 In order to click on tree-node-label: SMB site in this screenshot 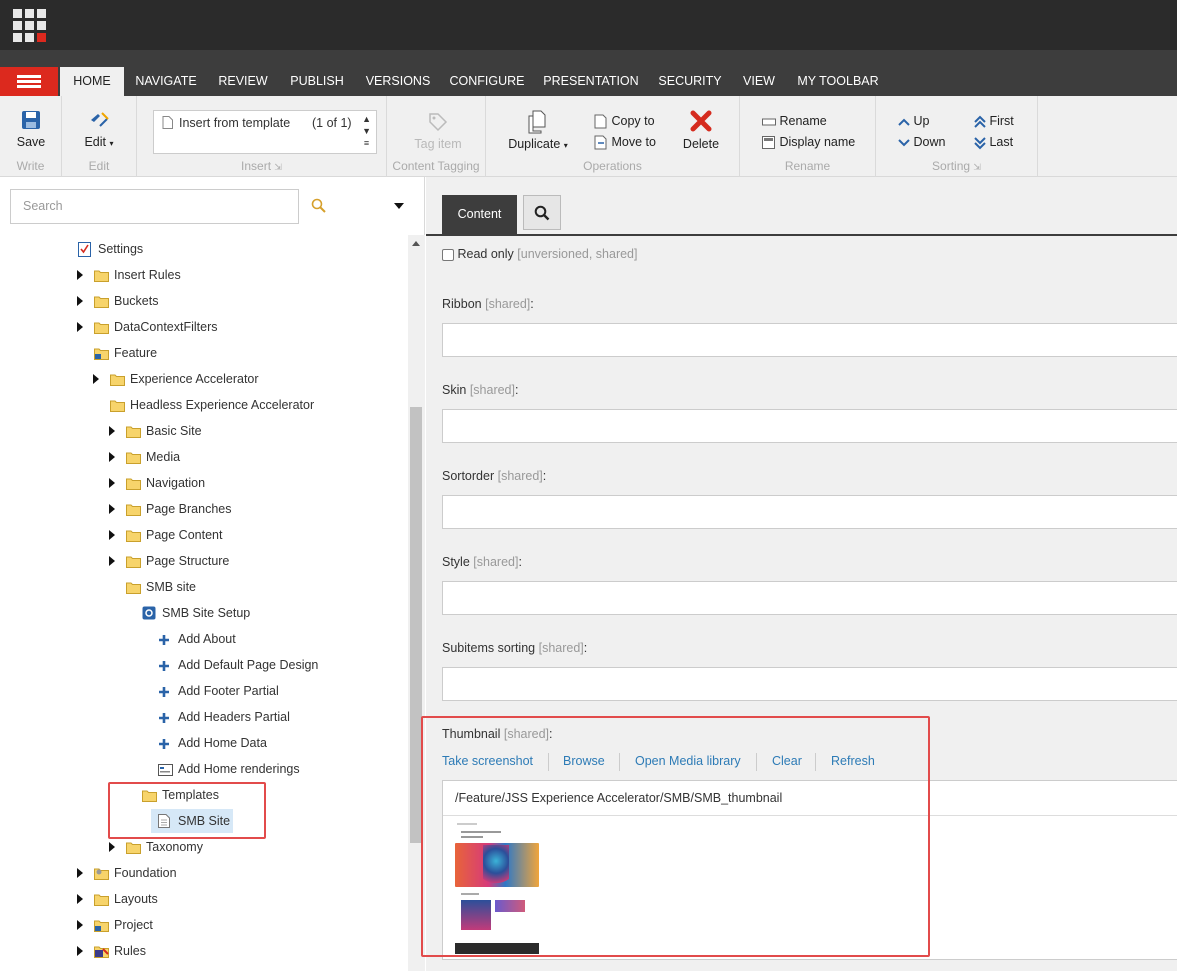, I will do `click(171, 587)`.